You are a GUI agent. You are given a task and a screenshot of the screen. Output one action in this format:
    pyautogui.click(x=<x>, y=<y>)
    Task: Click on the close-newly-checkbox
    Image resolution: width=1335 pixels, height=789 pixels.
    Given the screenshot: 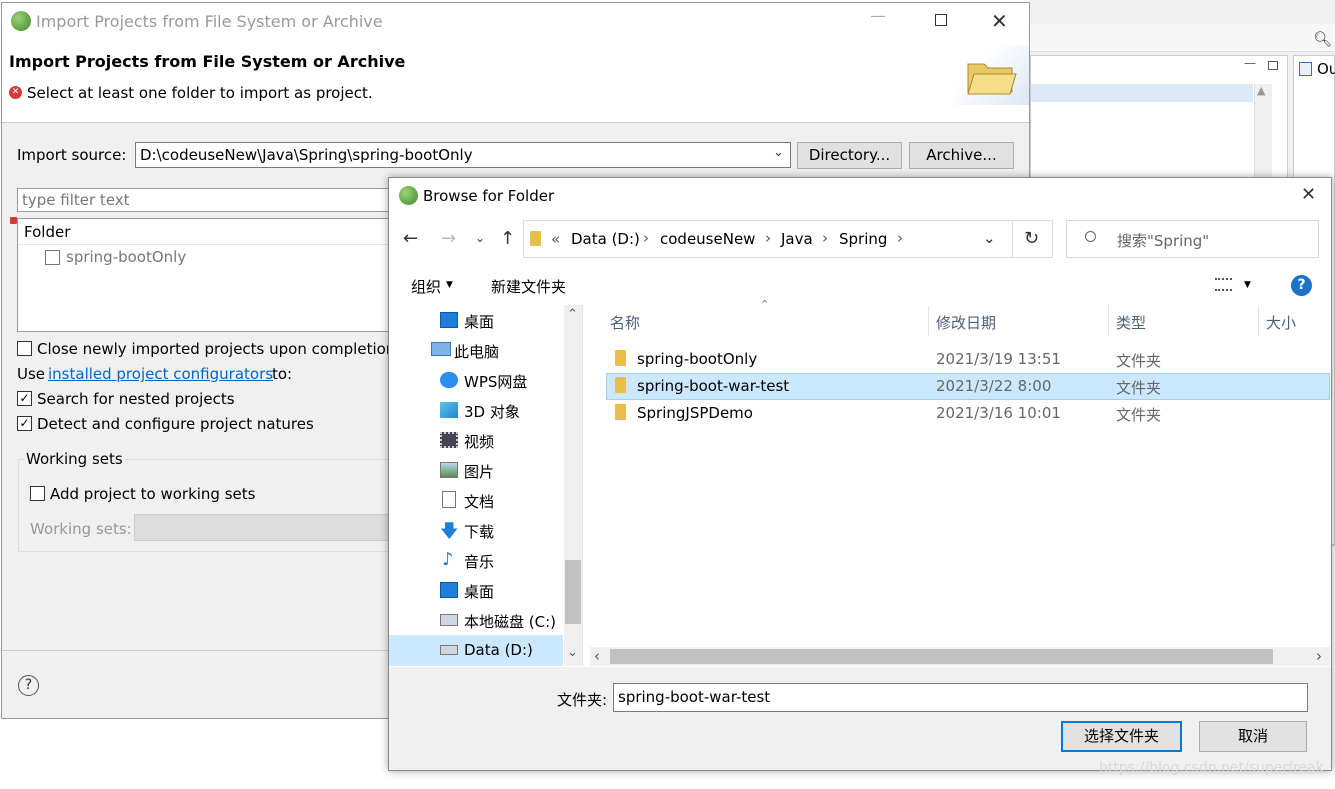 What is the action you would take?
    pyautogui.click(x=24, y=348)
    